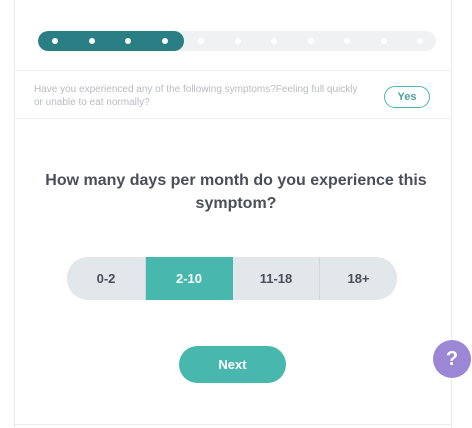 Image resolution: width=472 pixels, height=428 pixels. Describe the element at coordinates (407, 97) in the screenshot. I see `previous-answer-badge: Yes` at that location.